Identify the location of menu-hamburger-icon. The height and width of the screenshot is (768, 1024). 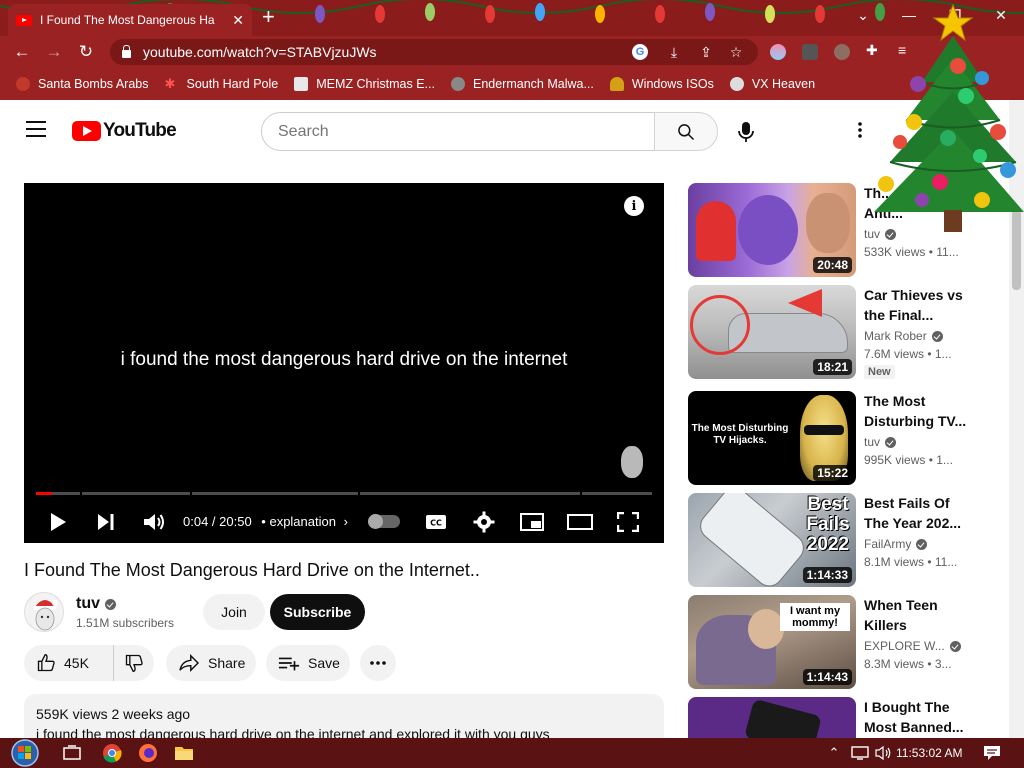
(36, 129).